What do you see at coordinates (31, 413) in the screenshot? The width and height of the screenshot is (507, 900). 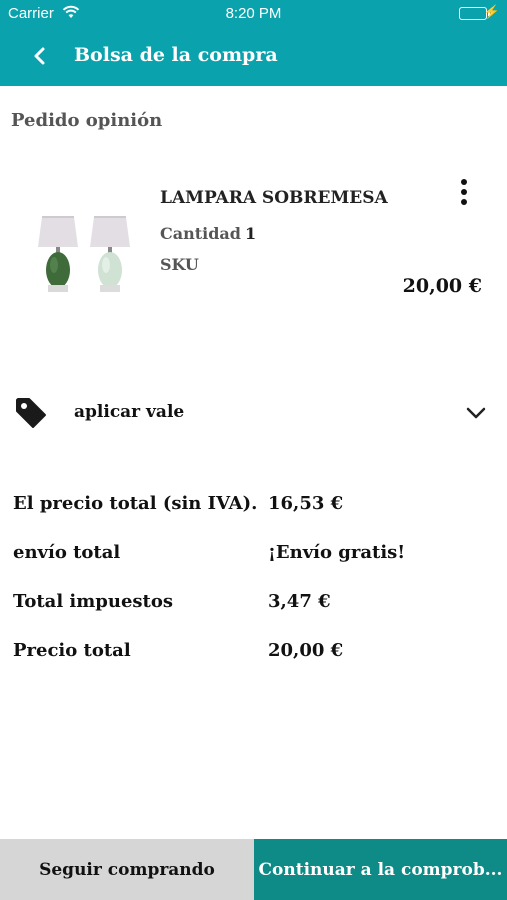 I see `tag-icon` at bounding box center [31, 413].